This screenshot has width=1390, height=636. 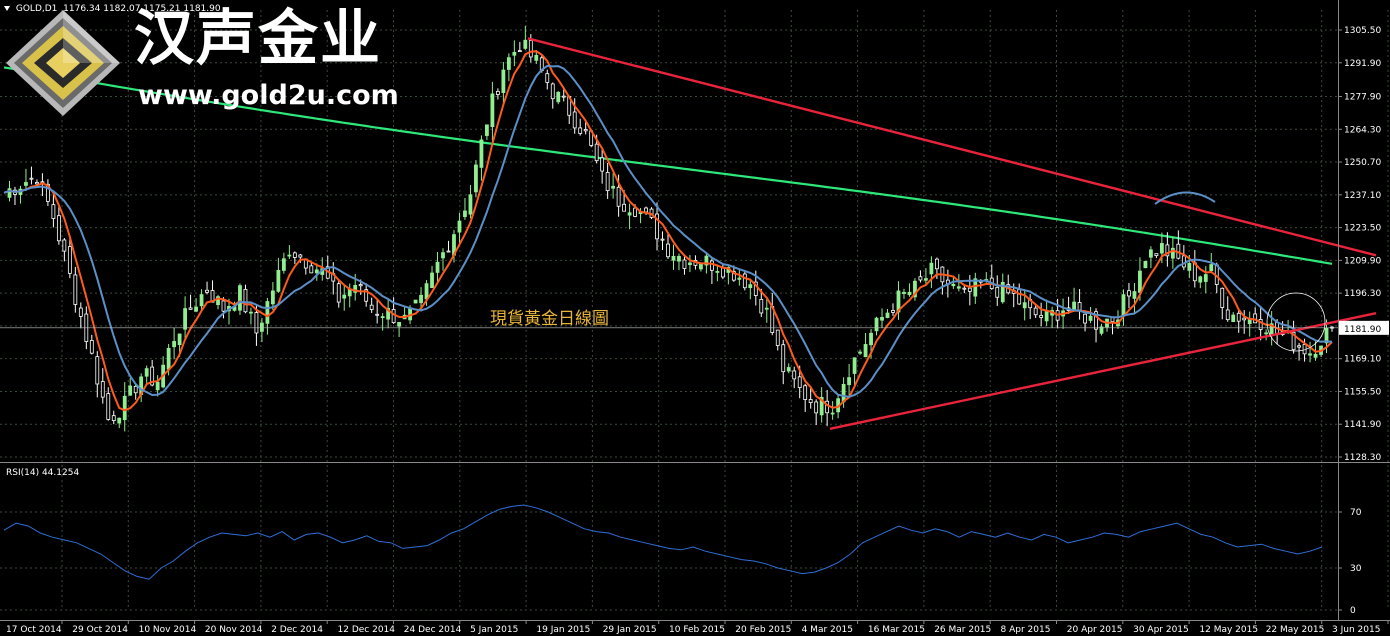 I want to click on price-tick-label: 1223.50, so click(x=1362, y=229).